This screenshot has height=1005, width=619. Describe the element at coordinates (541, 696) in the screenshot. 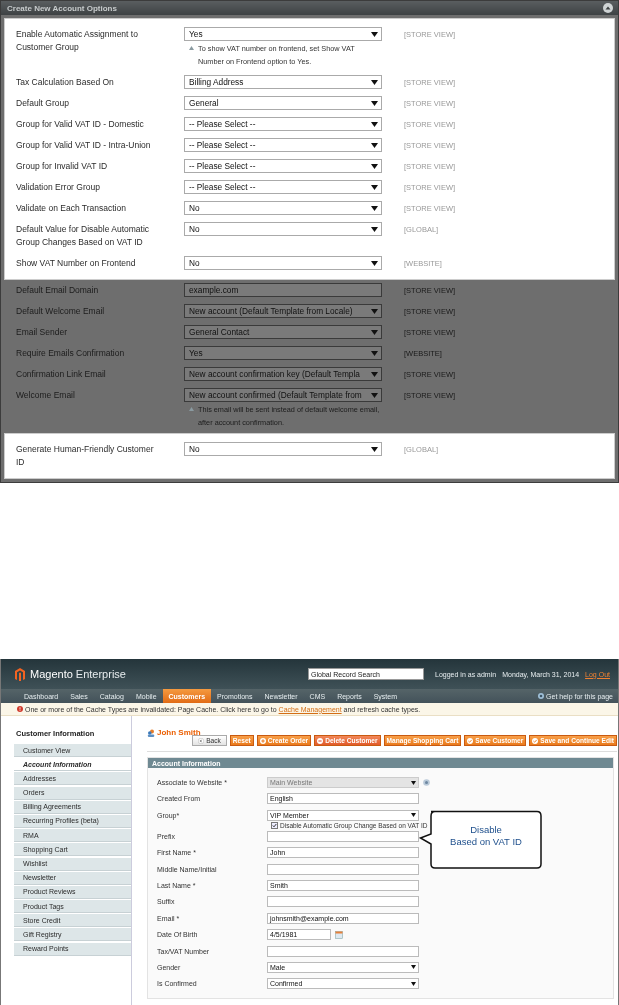

I see `help-icon` at that location.